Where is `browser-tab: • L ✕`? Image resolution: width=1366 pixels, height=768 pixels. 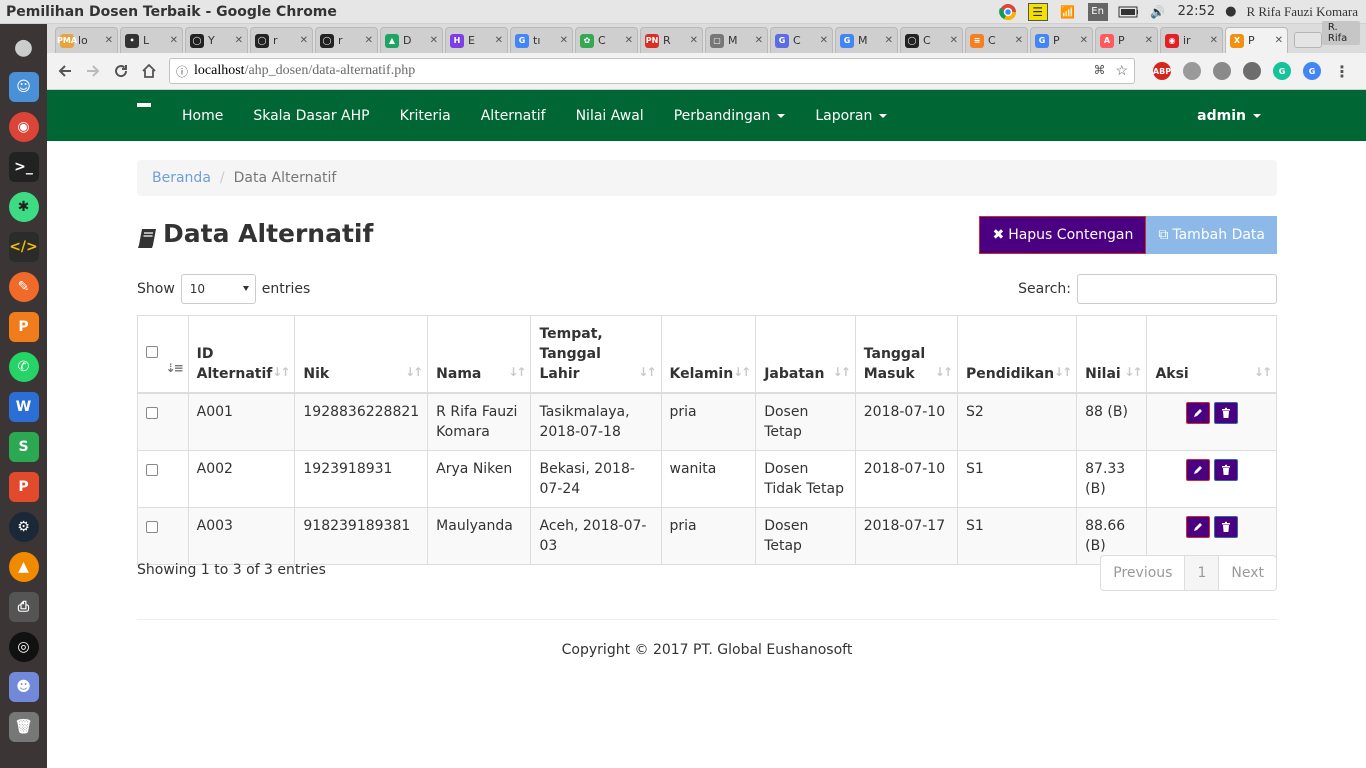
browser-tab: • L ✕ is located at coordinates (151, 40).